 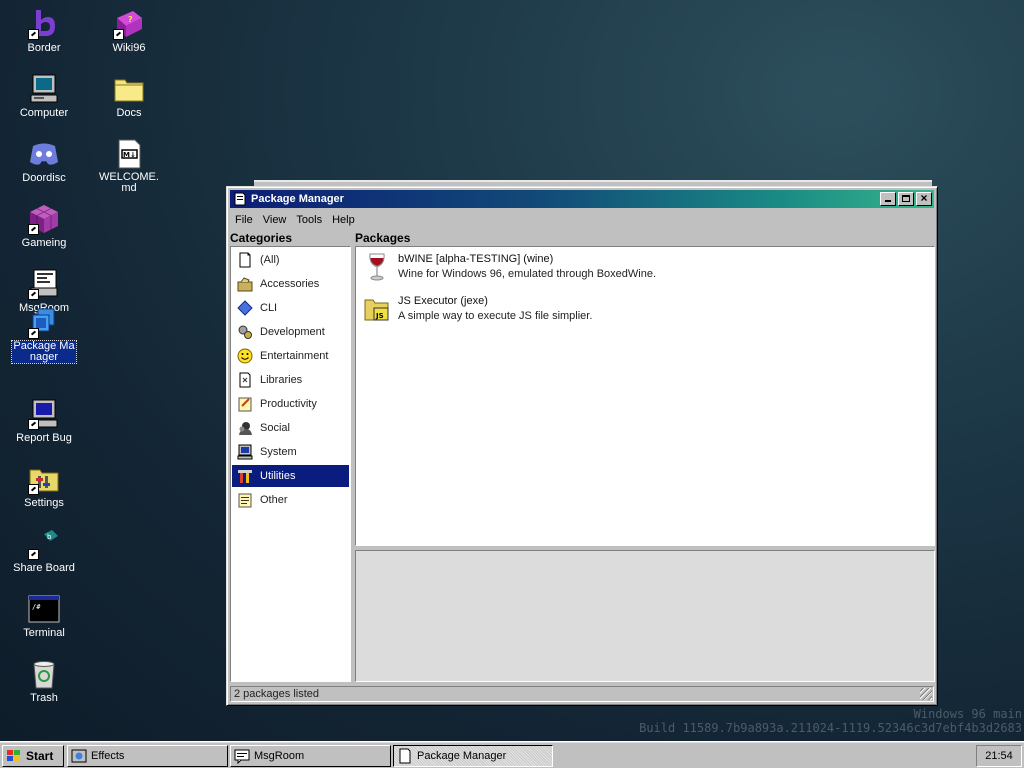 I want to click on report-bug-icon, so click(x=44, y=414).